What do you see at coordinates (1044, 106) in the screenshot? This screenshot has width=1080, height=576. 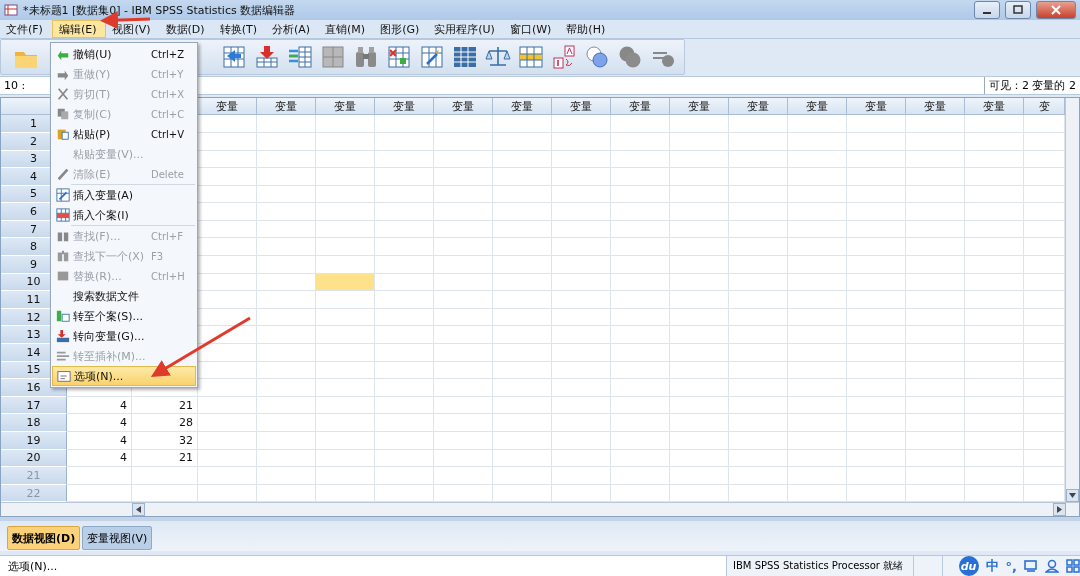 I see `column-header: 变` at bounding box center [1044, 106].